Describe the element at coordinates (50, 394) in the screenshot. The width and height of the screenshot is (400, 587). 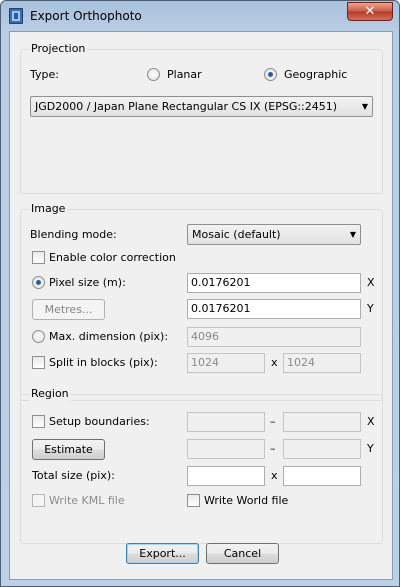
I see `region-group-title: Region` at that location.